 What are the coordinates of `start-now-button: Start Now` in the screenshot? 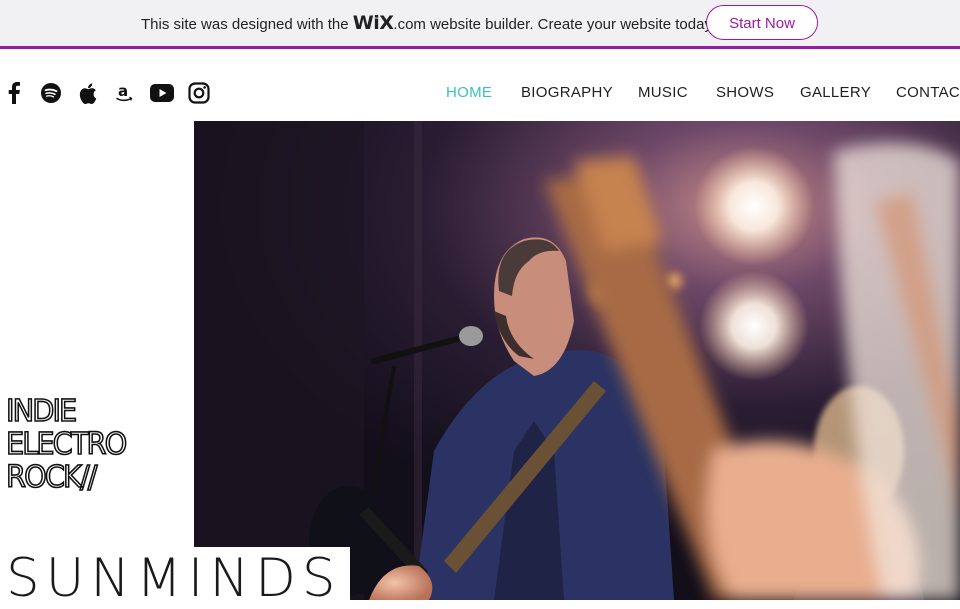 It's located at (762, 22).